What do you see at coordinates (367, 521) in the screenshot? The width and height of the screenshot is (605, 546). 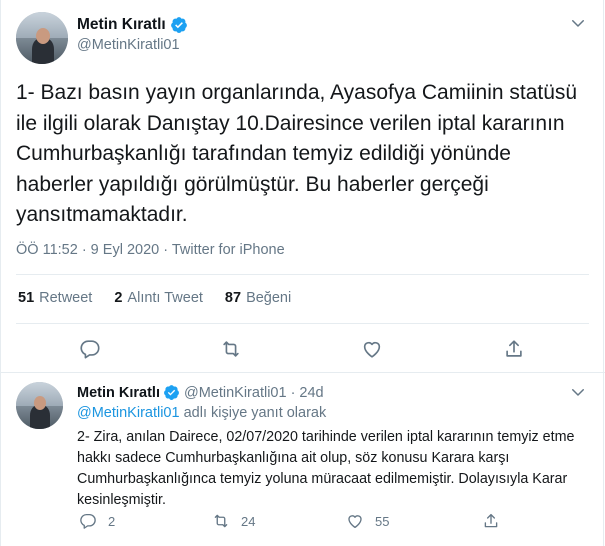 I see `reply-like-button: 55` at bounding box center [367, 521].